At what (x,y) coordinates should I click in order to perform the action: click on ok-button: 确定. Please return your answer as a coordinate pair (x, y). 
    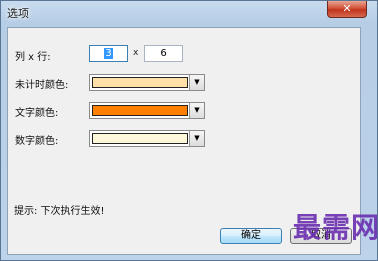
    Looking at the image, I should click on (251, 236).